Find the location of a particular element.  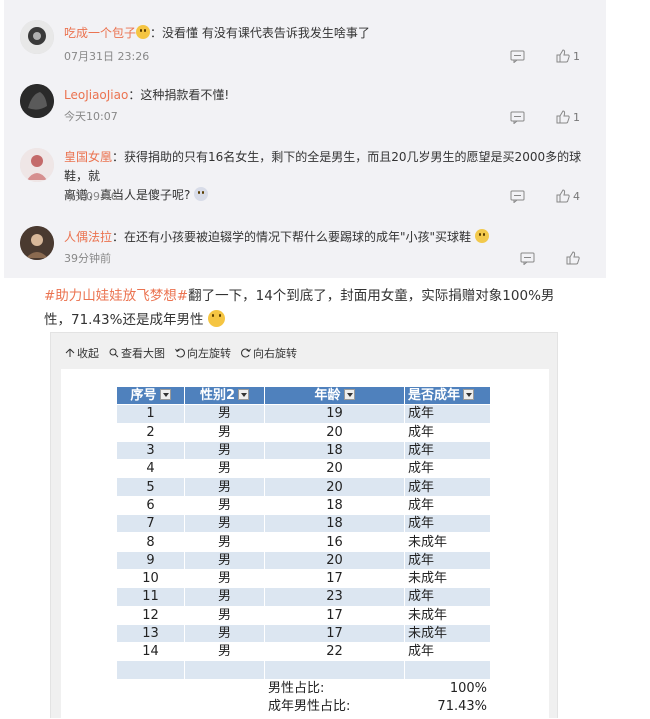

table-cell: 22 is located at coordinates (334, 652).